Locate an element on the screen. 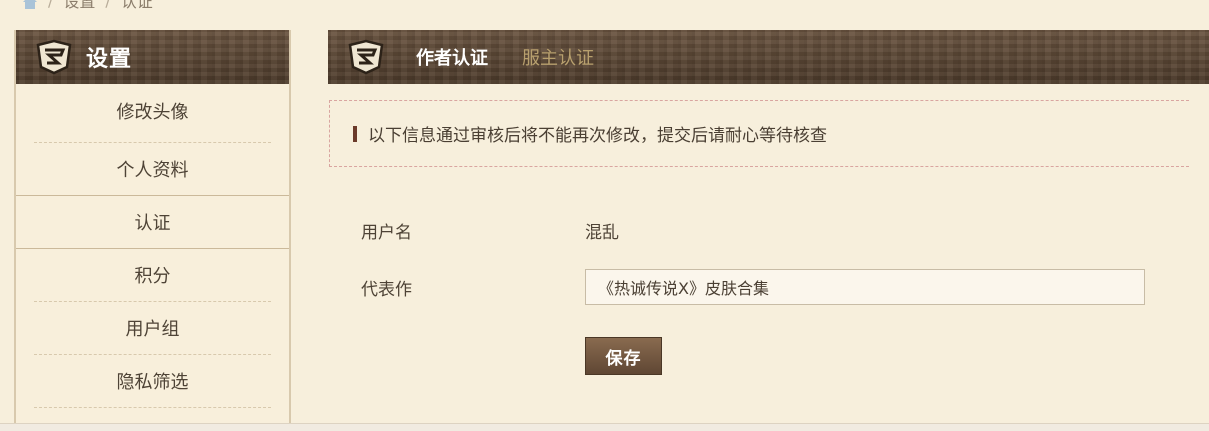  sidebar-item-label: 修改头像 is located at coordinates (152, 112).